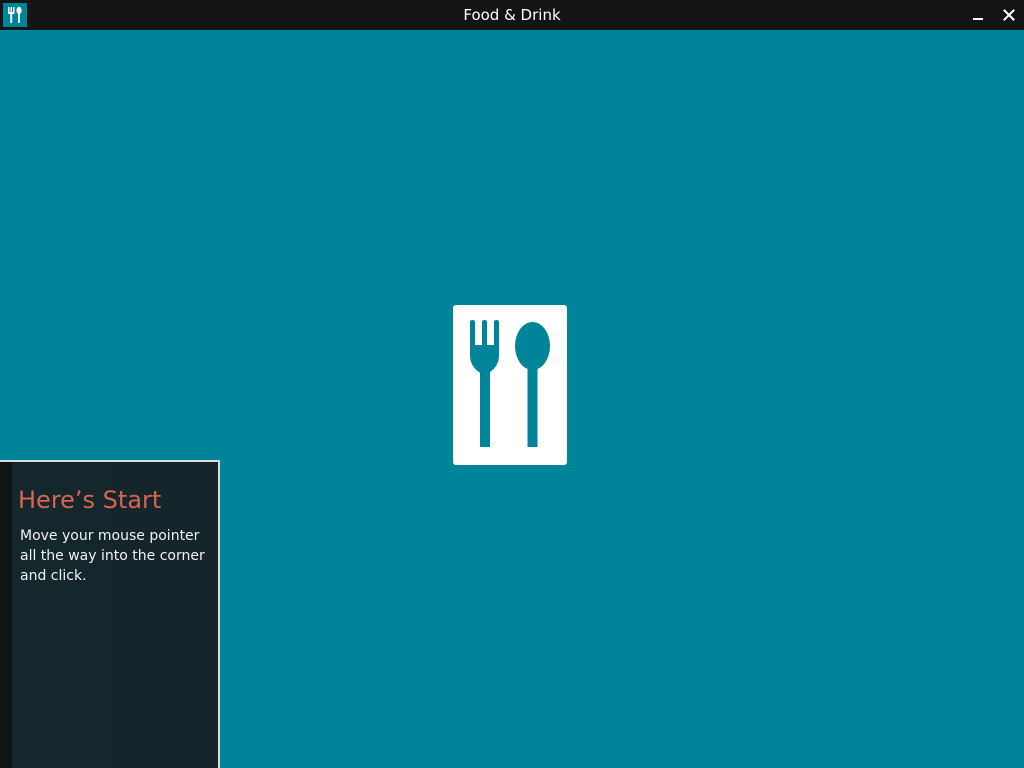  I want to click on fork-spoon-icon, so click(510, 383).